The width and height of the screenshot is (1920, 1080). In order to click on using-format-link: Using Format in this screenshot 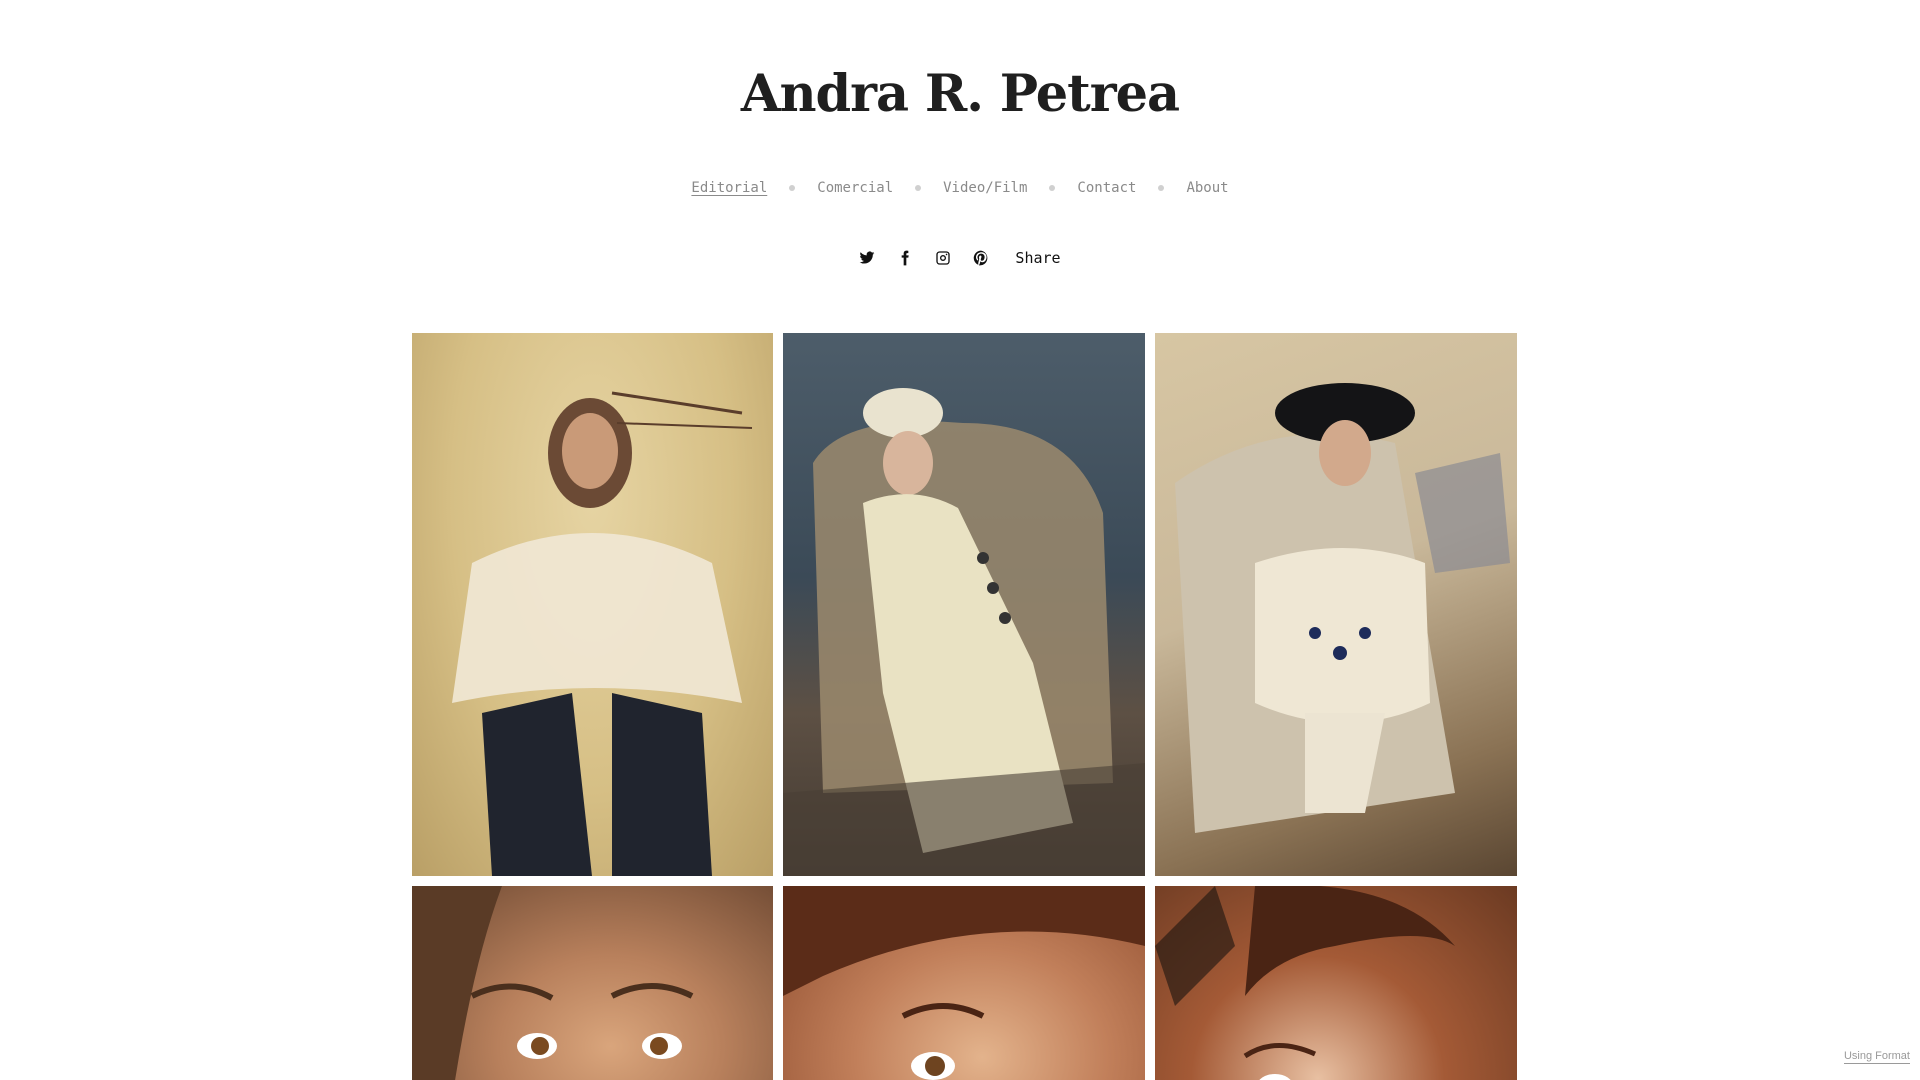, I will do `click(1876, 1057)`.